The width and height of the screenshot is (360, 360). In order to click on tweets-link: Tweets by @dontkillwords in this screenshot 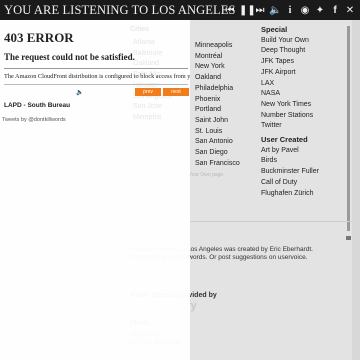, I will do `click(34, 120)`.